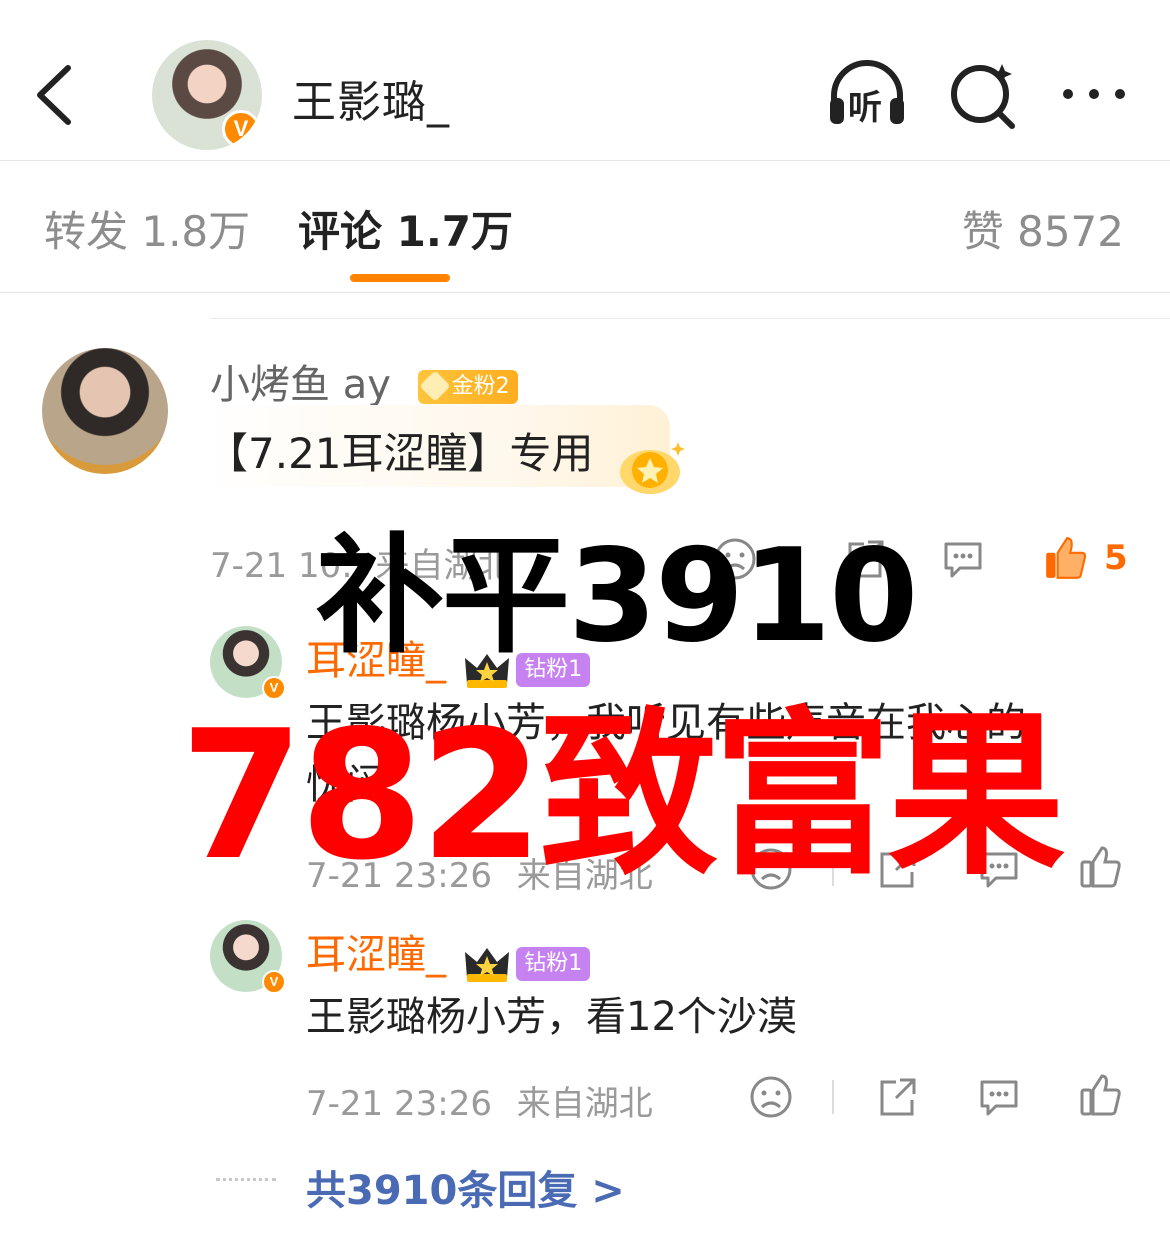 The width and height of the screenshot is (1170, 1235). I want to click on reply-meta: 7-21 23:26 来自湖北, so click(479, 1100).